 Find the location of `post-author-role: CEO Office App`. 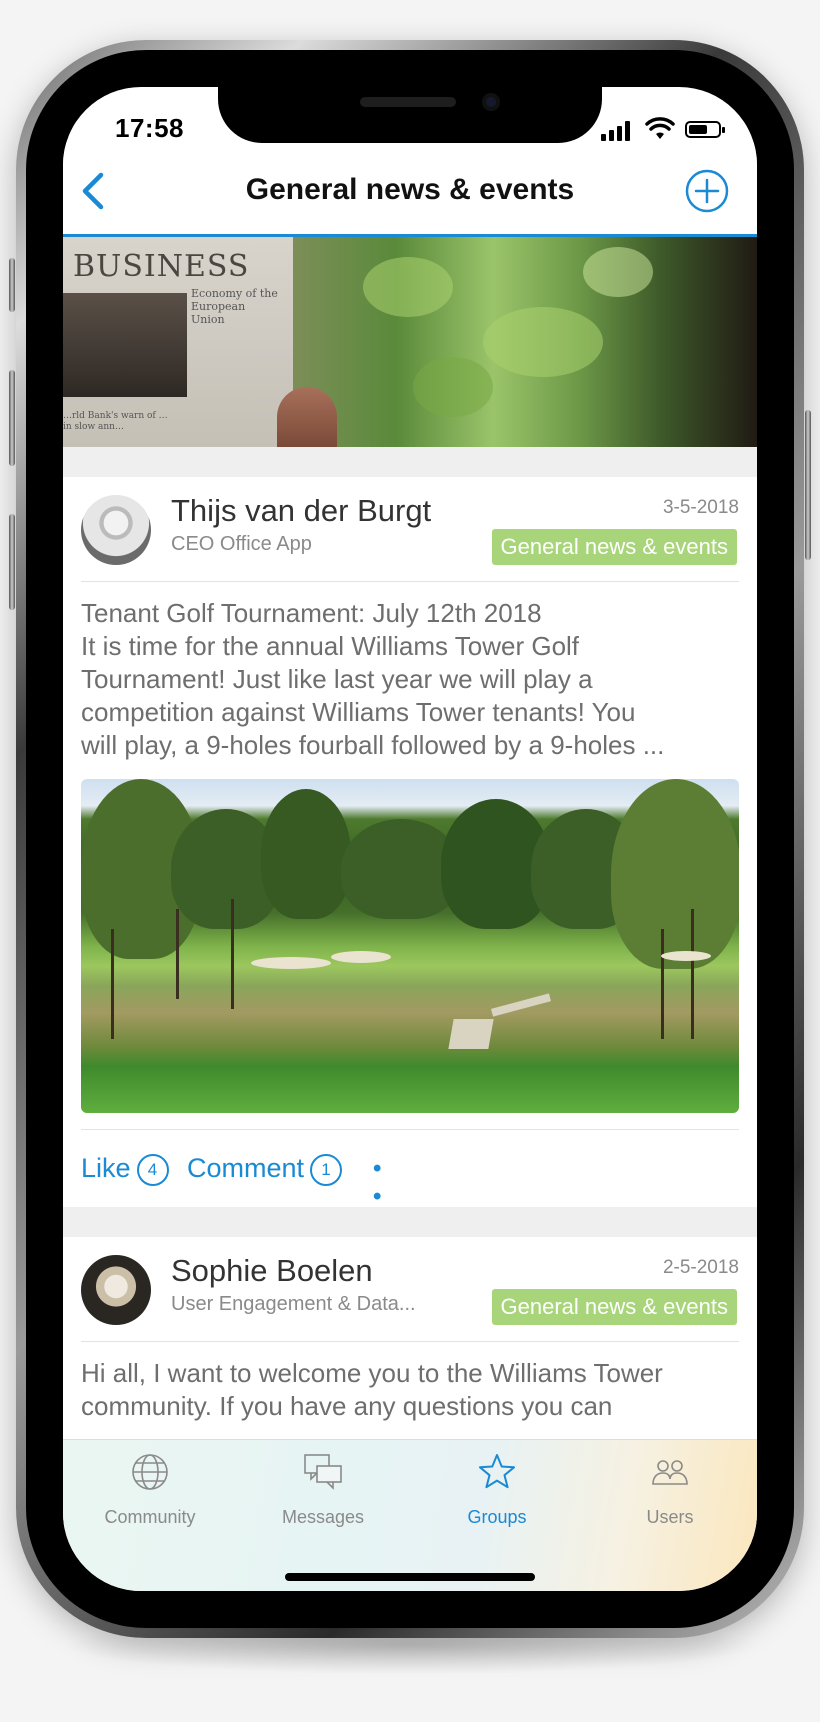

post-author-role: CEO Office App is located at coordinates (241, 544).